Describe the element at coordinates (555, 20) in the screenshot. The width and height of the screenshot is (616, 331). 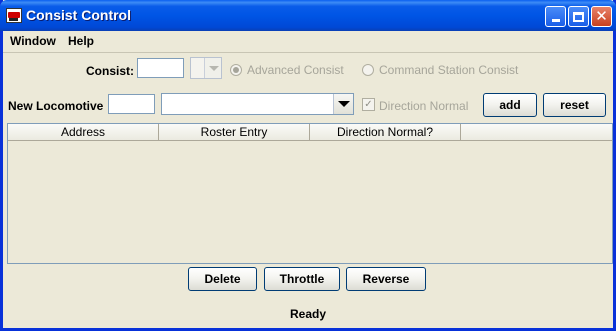
I see `minimize-icon` at that location.